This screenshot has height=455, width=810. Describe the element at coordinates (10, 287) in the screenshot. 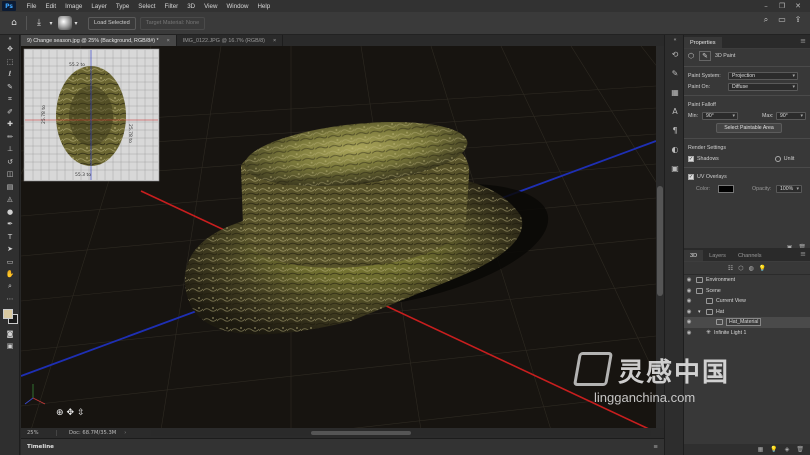

I see `zoom-tool-icon: ⌕` at that location.